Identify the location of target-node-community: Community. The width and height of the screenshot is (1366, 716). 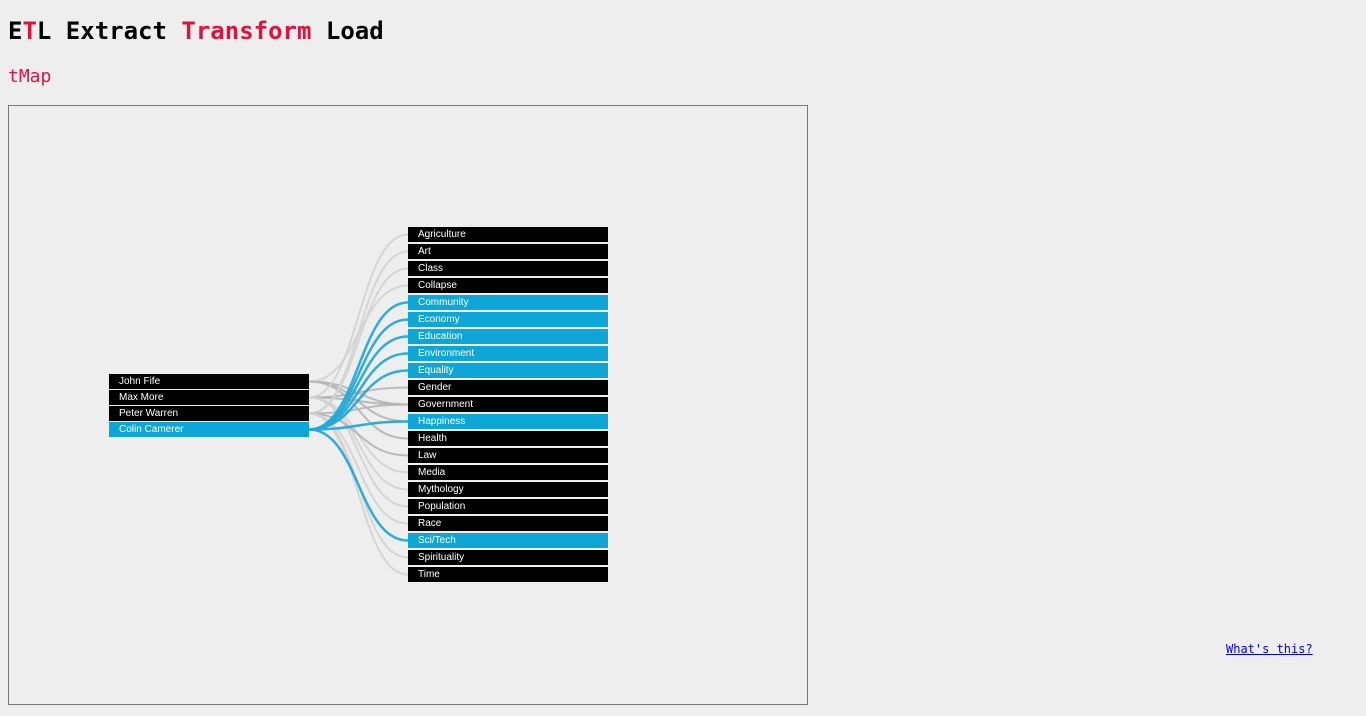
(508, 302).